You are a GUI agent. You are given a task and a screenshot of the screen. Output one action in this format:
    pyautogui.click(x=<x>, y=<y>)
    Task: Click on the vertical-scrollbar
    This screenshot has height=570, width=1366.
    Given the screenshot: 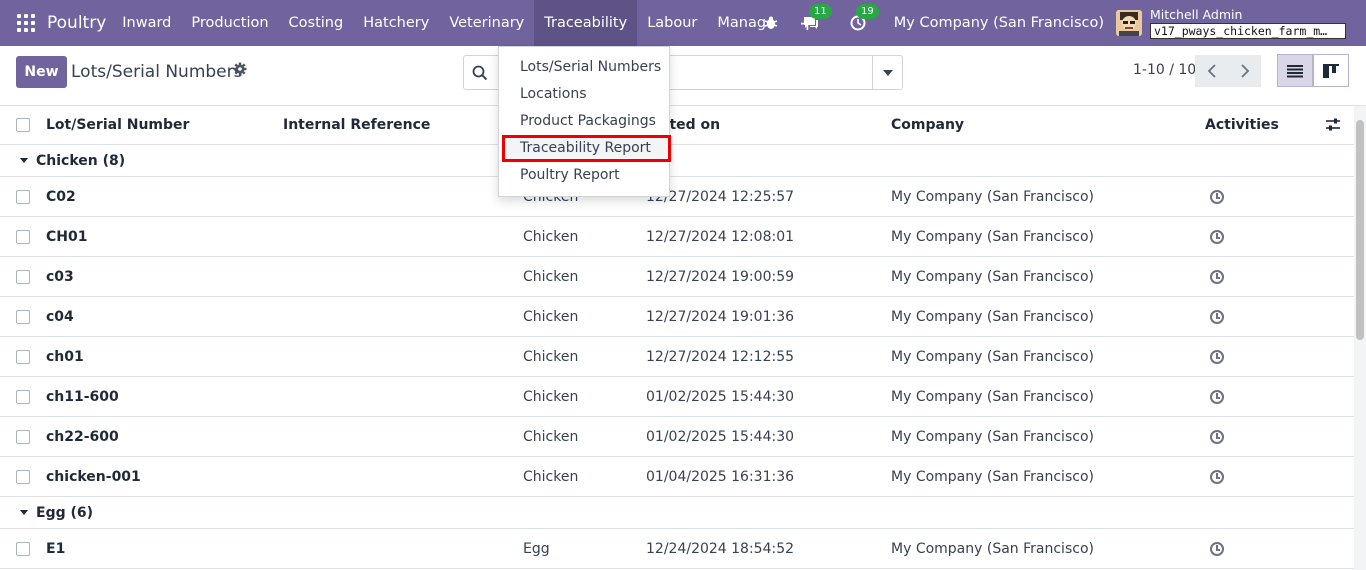 What is the action you would take?
    pyautogui.click(x=1360, y=338)
    